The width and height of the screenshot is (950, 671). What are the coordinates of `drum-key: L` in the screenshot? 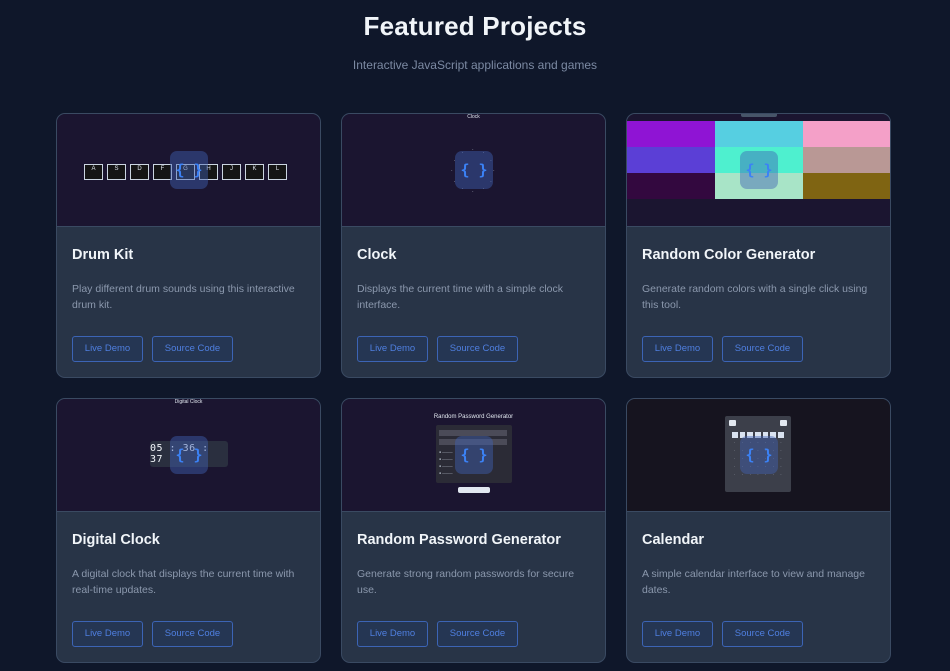 It's located at (277, 172).